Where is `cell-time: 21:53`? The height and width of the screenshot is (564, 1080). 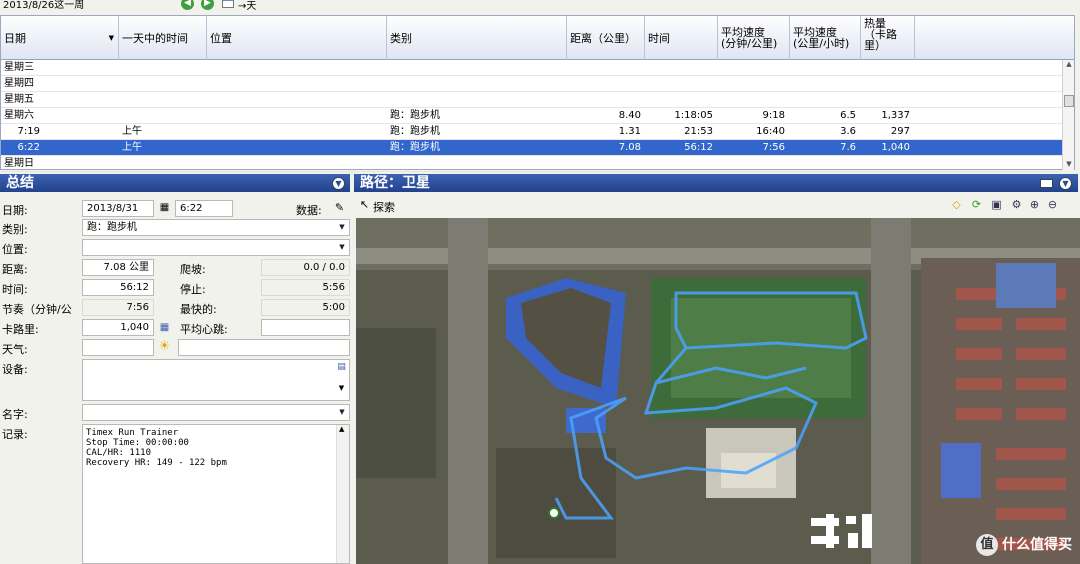
cell-time: 21:53 is located at coordinates (698, 131).